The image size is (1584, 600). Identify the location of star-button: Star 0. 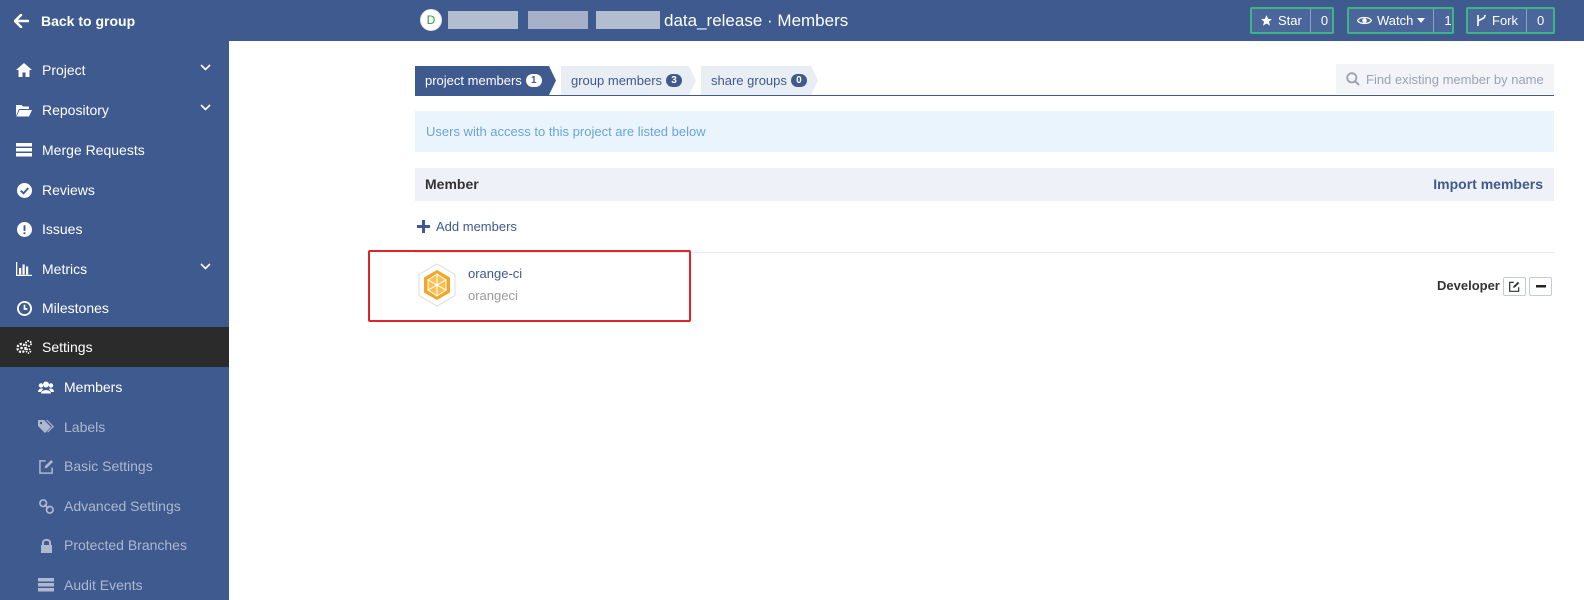
(1292, 20).